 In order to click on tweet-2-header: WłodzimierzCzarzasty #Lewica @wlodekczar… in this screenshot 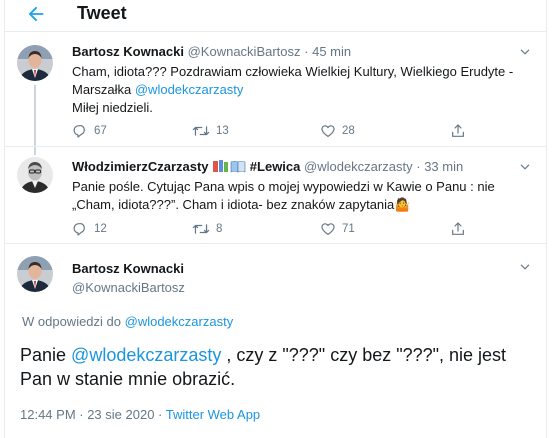, I will do `click(267, 166)`.